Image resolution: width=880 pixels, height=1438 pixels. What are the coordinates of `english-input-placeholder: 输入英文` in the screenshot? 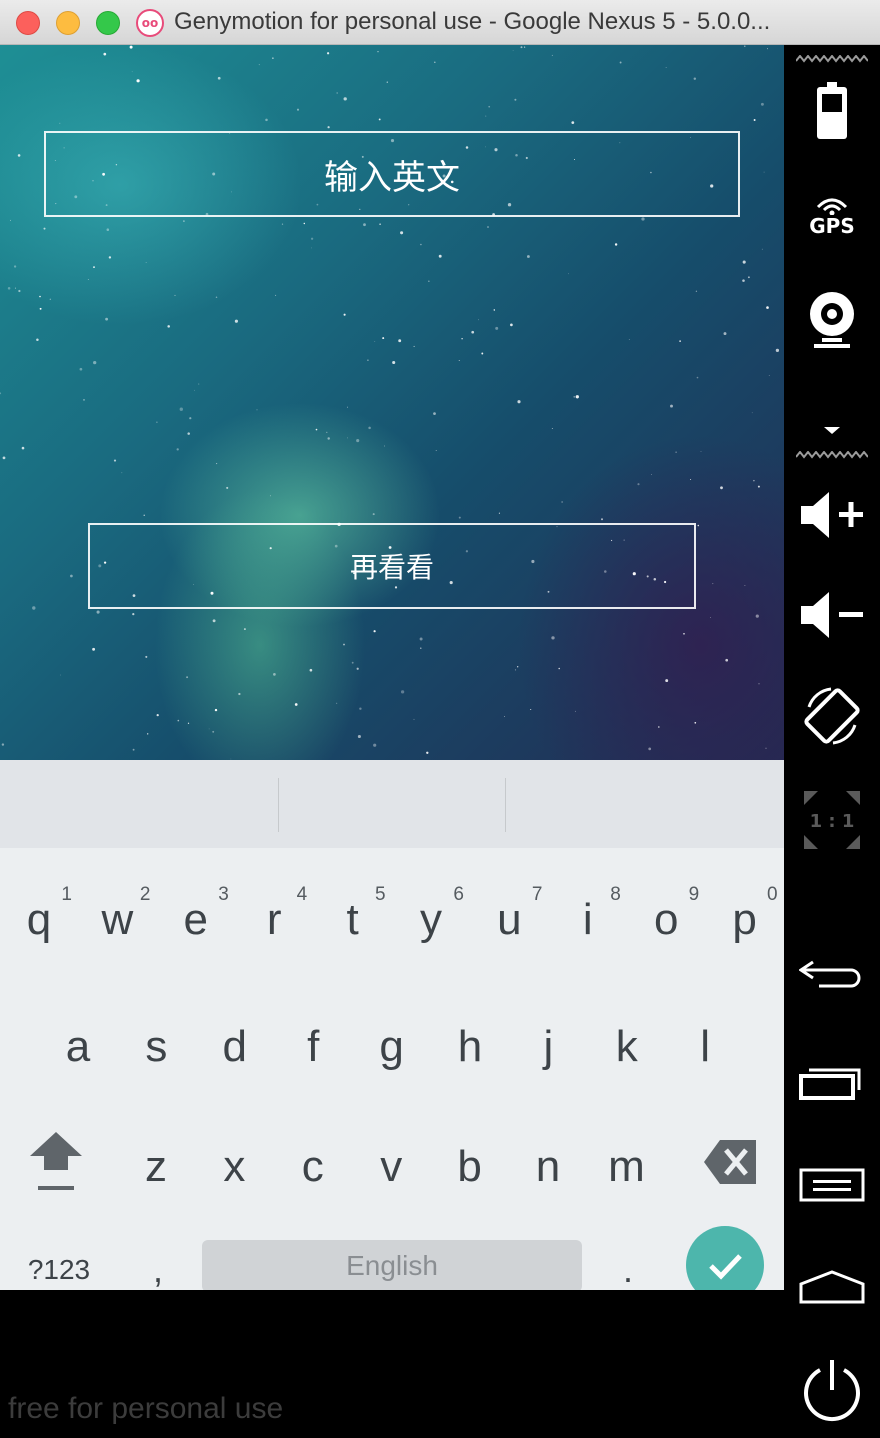 It's located at (392, 177).